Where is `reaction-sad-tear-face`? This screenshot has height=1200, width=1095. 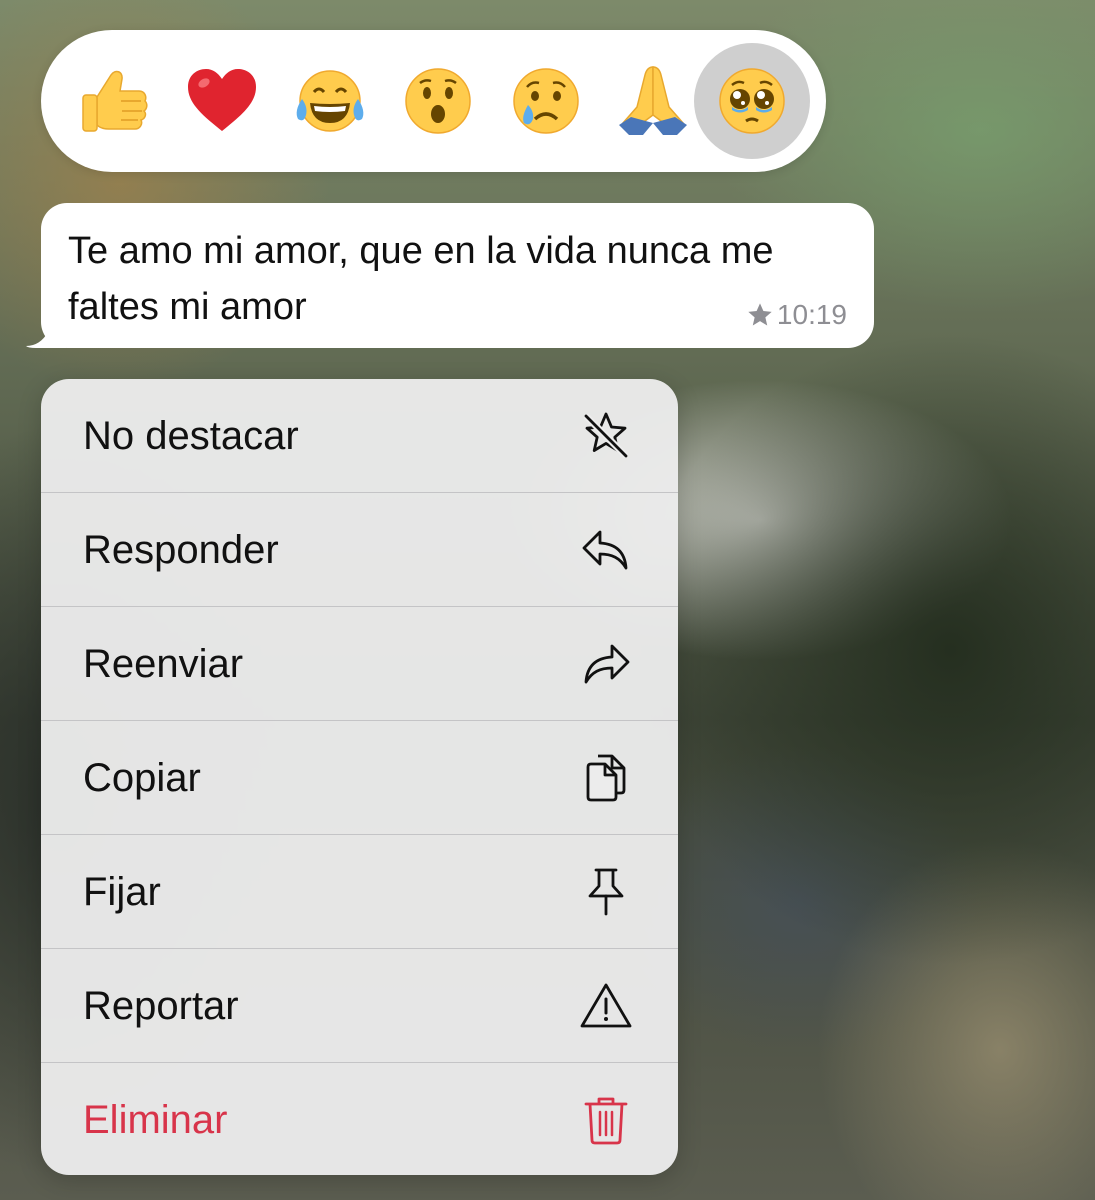
reaction-sad-tear-face is located at coordinates (546, 101).